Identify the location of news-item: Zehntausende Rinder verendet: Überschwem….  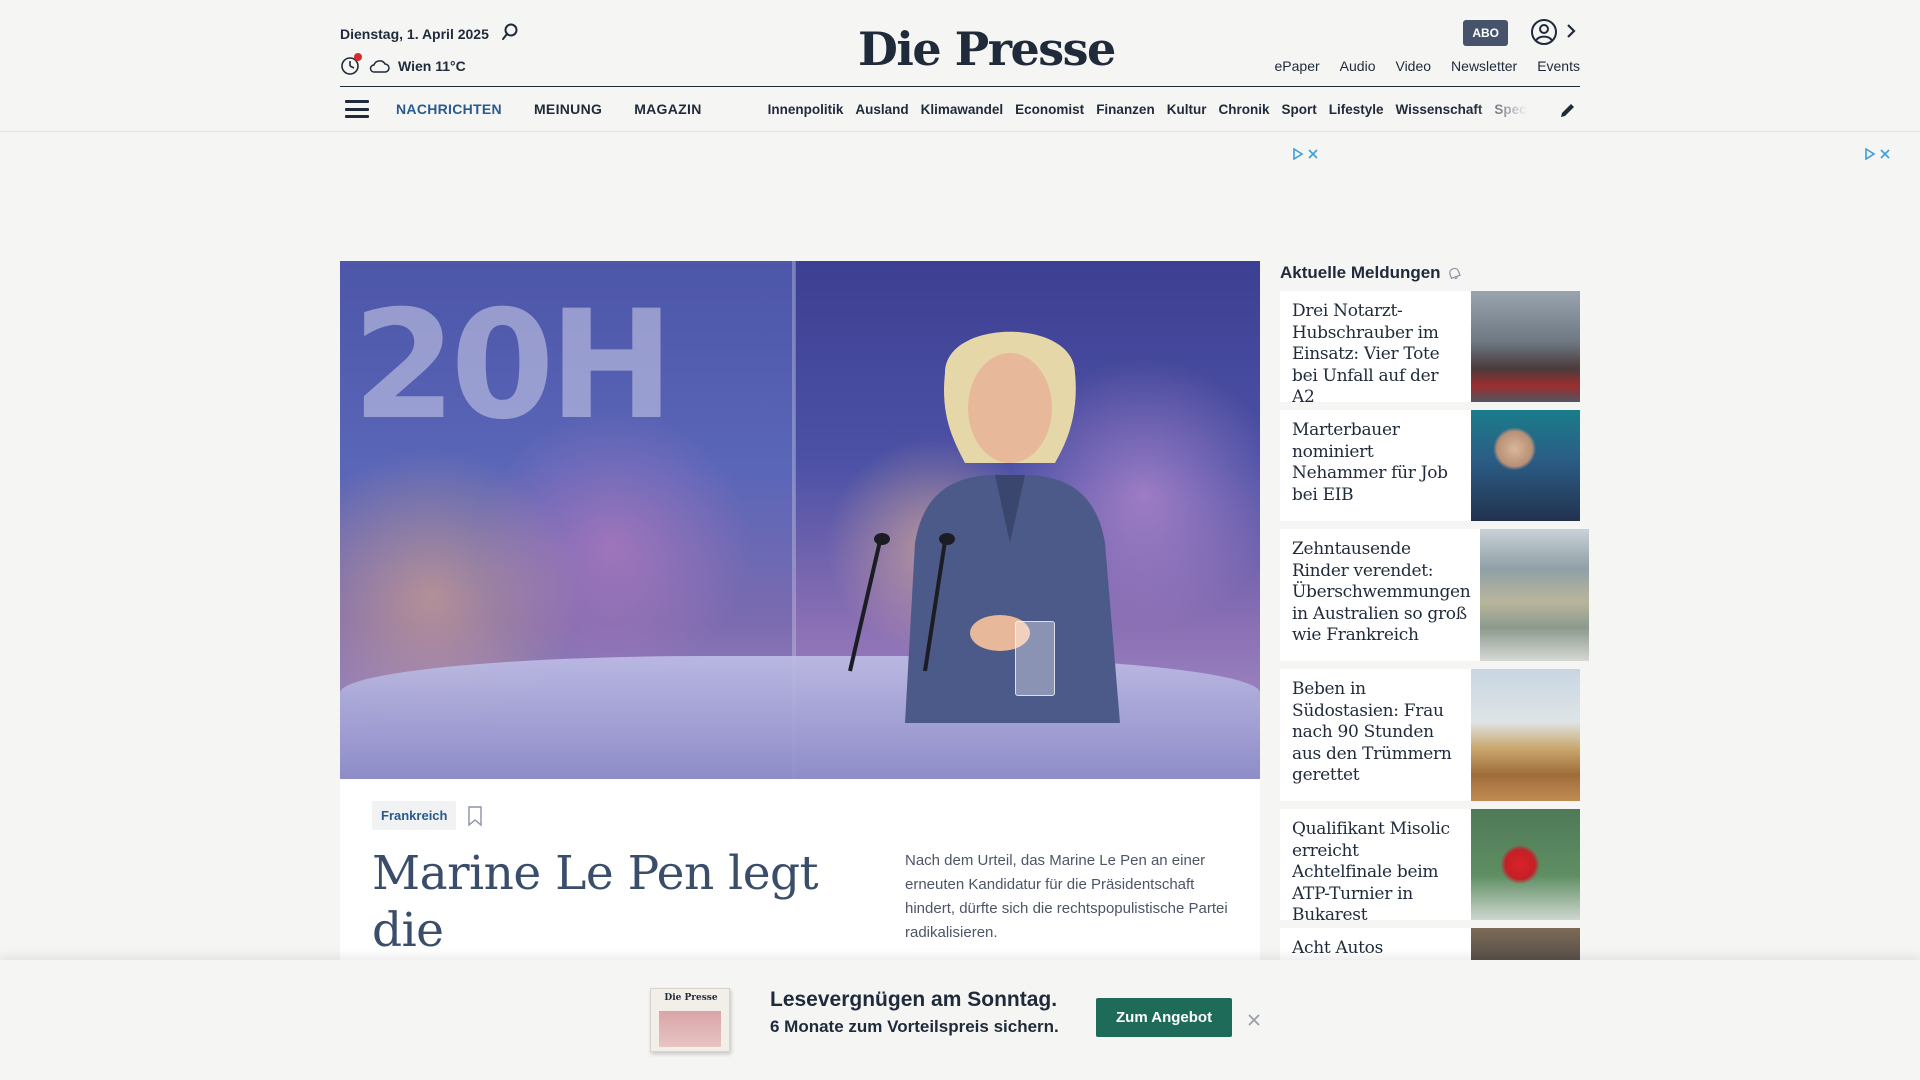
(1435, 595).